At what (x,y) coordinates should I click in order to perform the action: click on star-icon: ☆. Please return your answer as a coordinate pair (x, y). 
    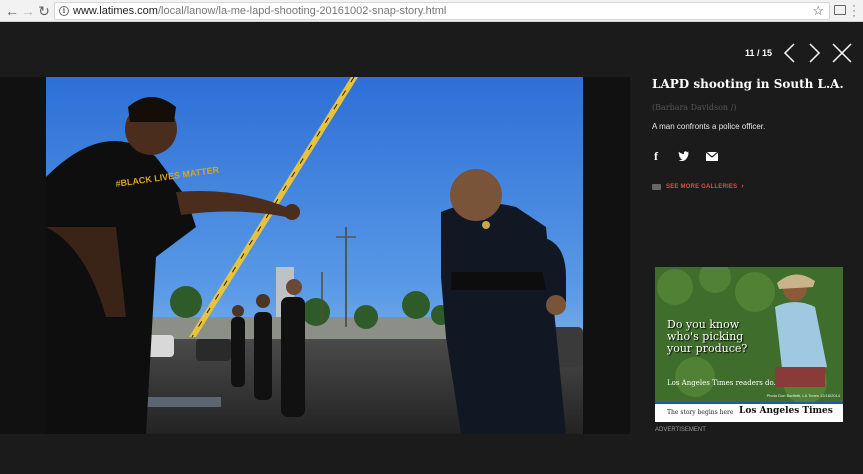
    Looking at the image, I should click on (818, 11).